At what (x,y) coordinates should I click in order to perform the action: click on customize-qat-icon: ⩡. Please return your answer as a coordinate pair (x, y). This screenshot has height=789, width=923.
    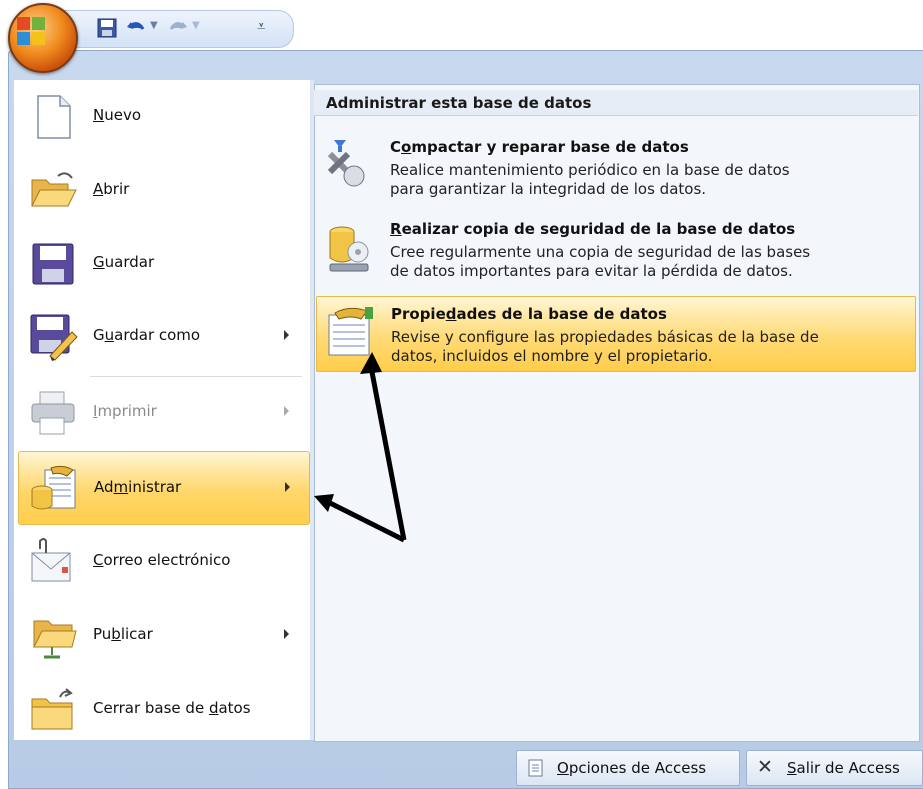
    Looking at the image, I should click on (261, 26).